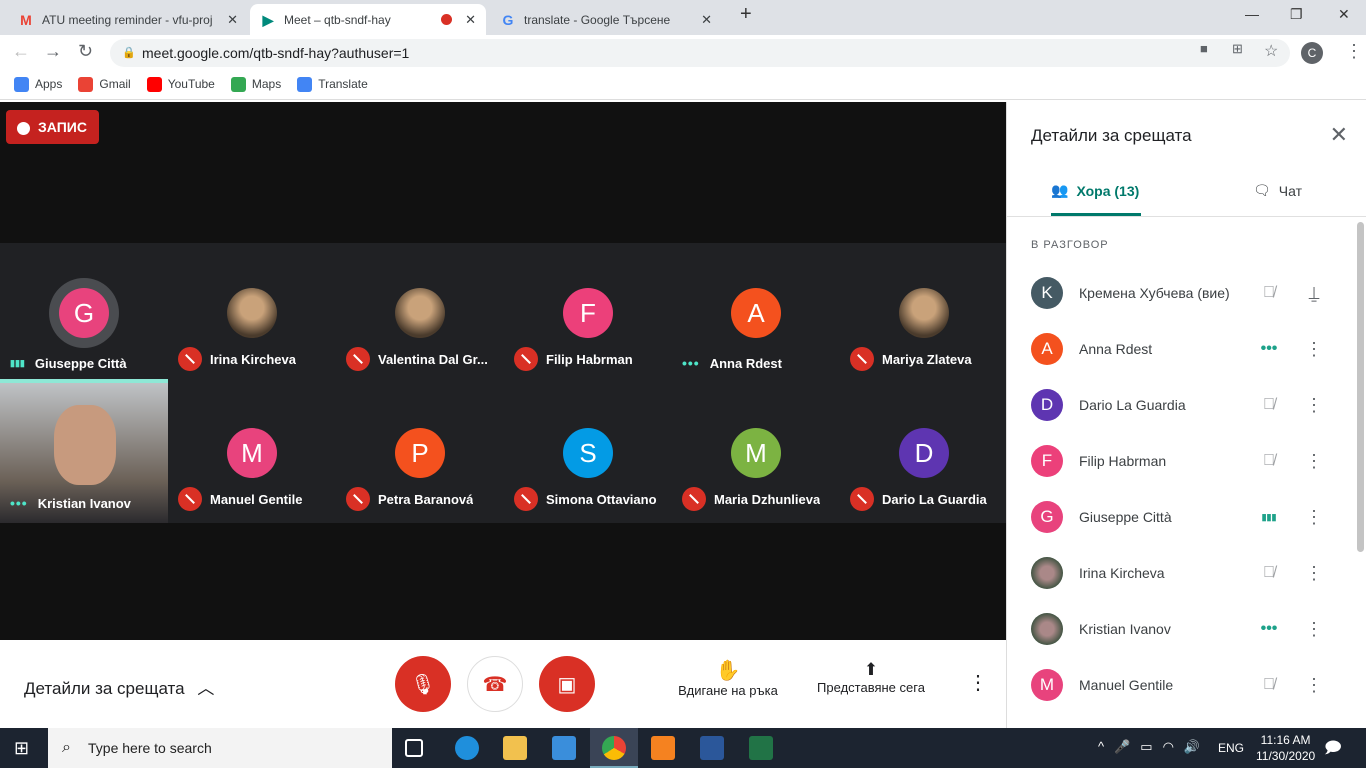 The height and width of the screenshot is (768, 1366). What do you see at coordinates (1191, 685) in the screenshot?
I see `participant-list-item: M Manuel Gentile 🎙̸ ⋮` at bounding box center [1191, 685].